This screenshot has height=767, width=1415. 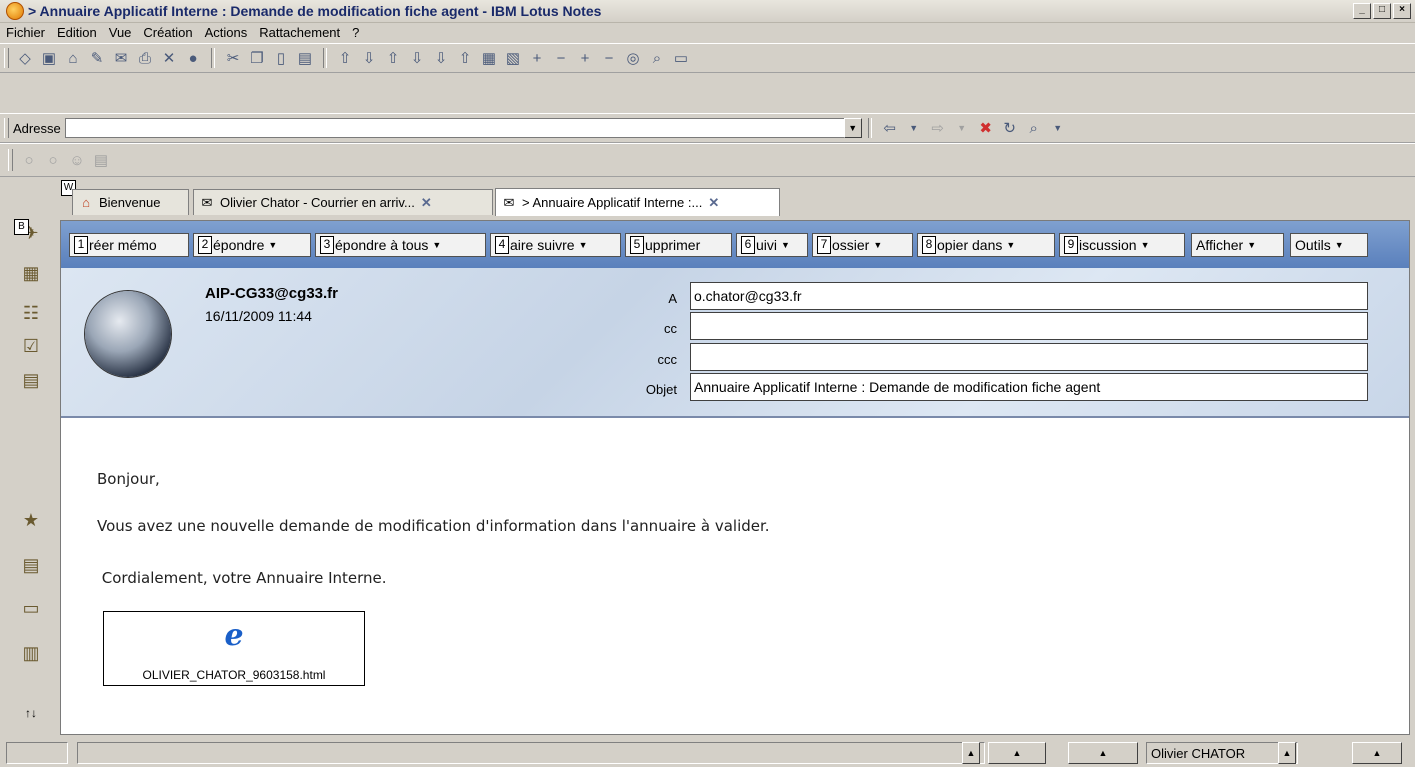 I want to click on reply-button: 2 épondre ▼, so click(x=252, y=245).